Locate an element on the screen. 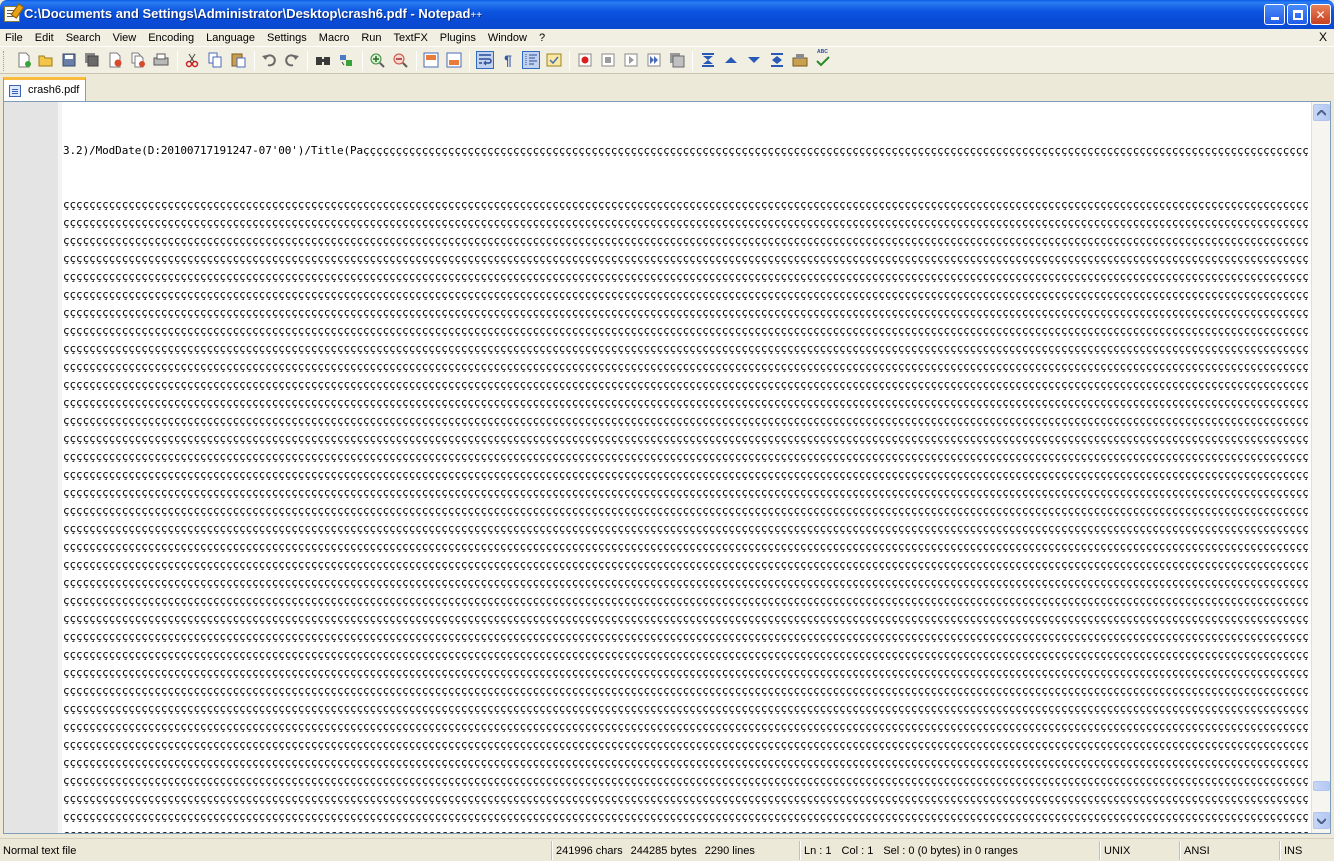 The height and width of the screenshot is (861, 1334). find-button is located at coordinates (323, 60).